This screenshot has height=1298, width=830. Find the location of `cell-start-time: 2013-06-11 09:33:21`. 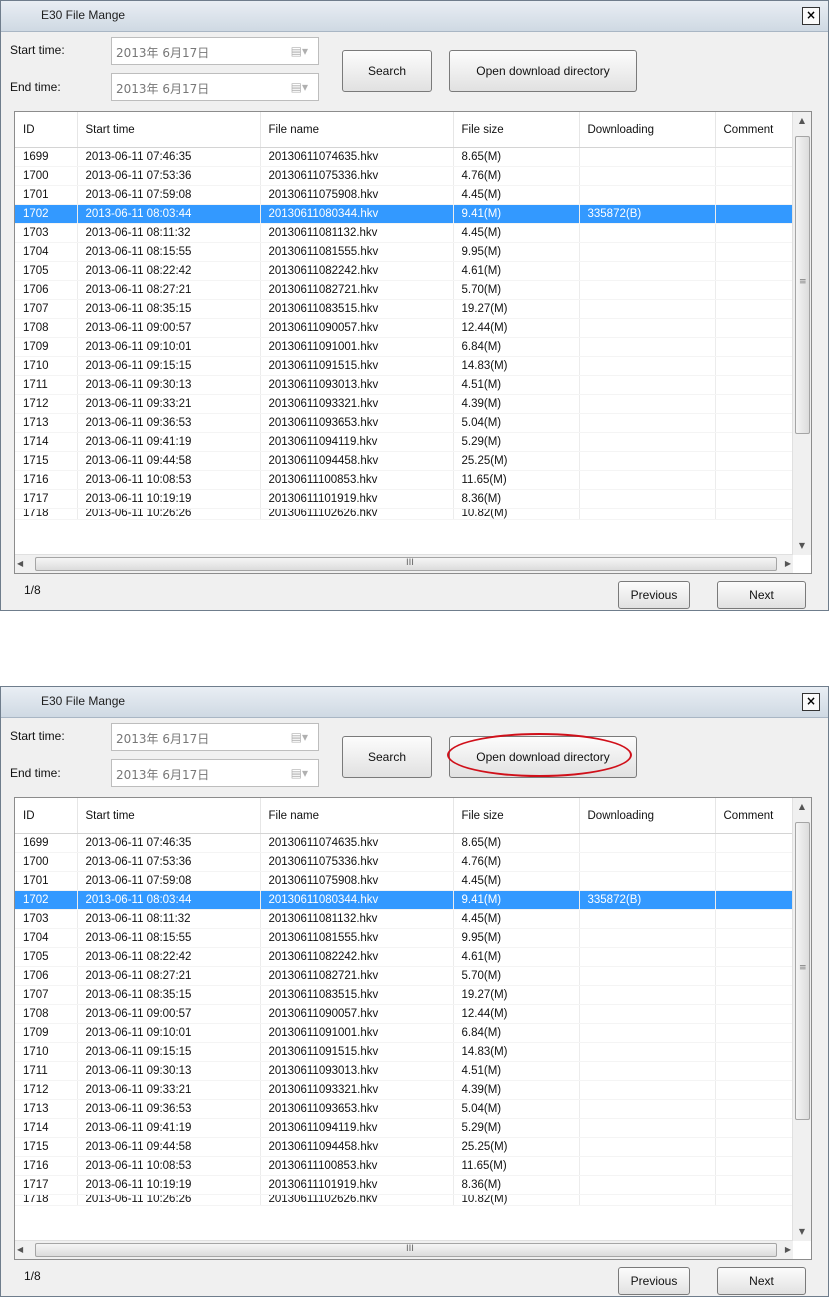

cell-start-time: 2013-06-11 09:33:21 is located at coordinates (169, 1090).